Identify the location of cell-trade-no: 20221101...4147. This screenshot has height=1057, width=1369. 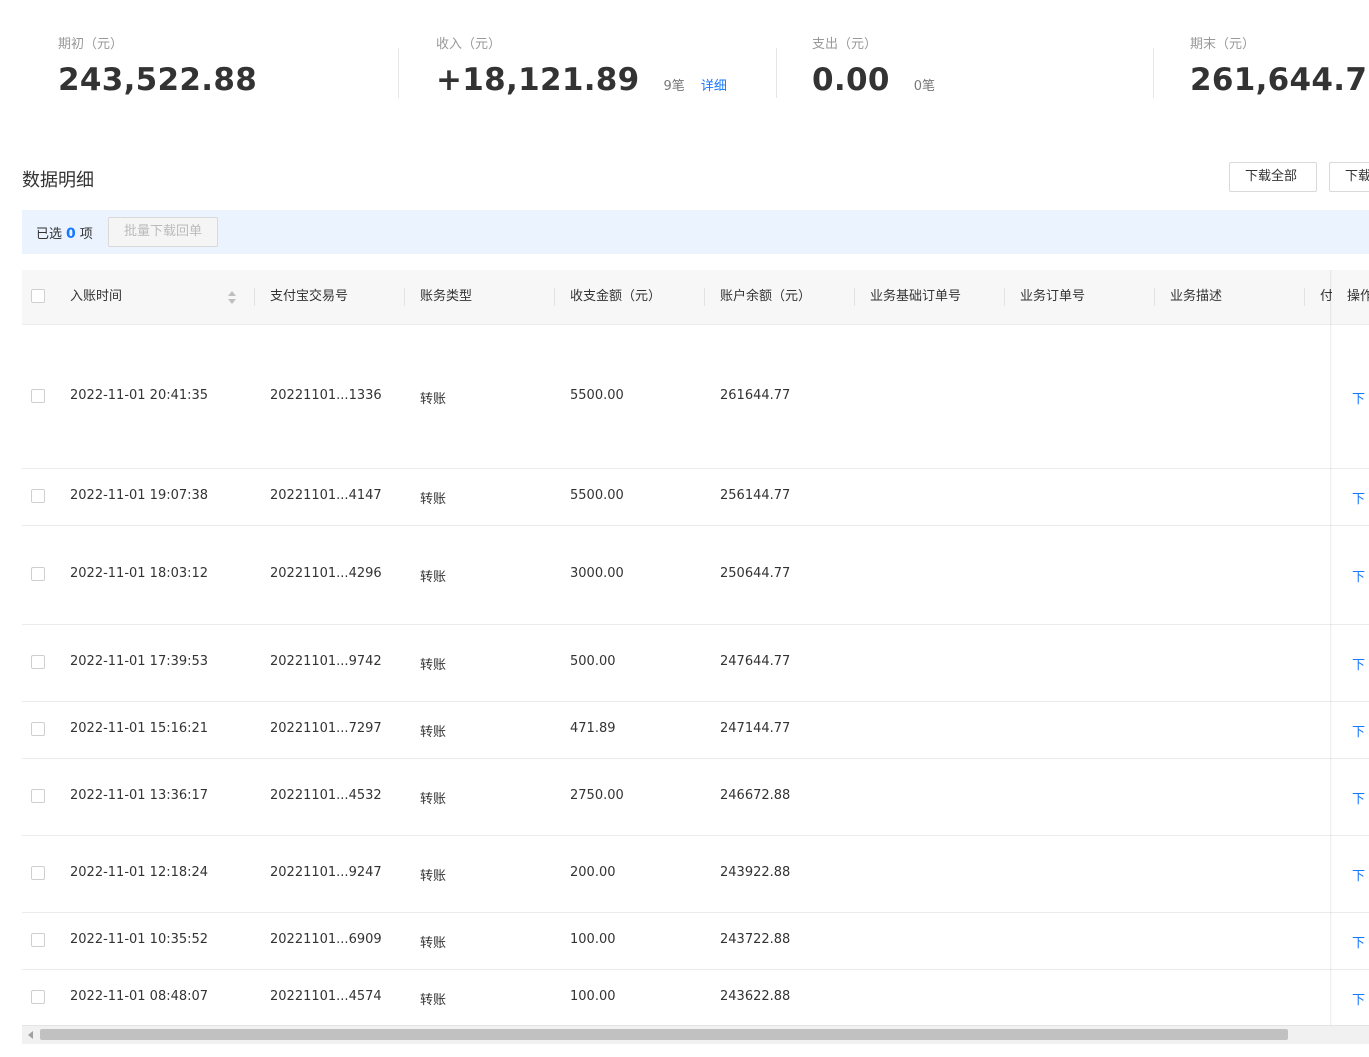
(326, 495).